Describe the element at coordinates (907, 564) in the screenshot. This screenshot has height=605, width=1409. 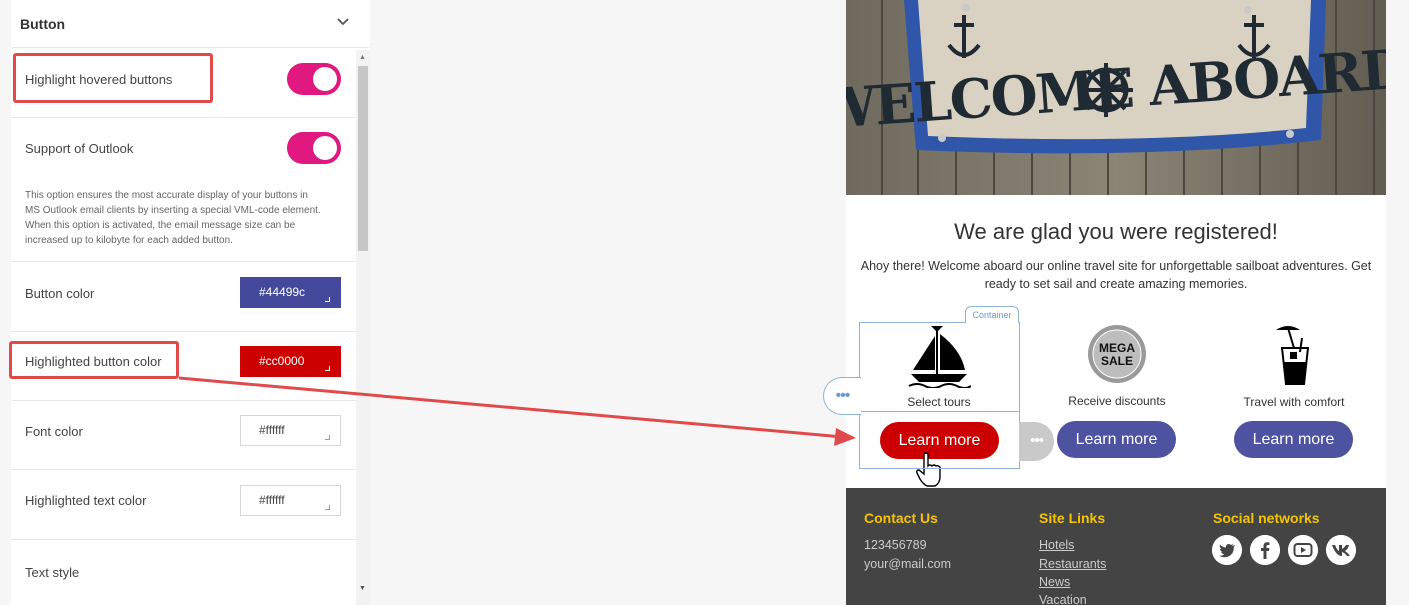
I see `contact-email: your@mail.com` at that location.